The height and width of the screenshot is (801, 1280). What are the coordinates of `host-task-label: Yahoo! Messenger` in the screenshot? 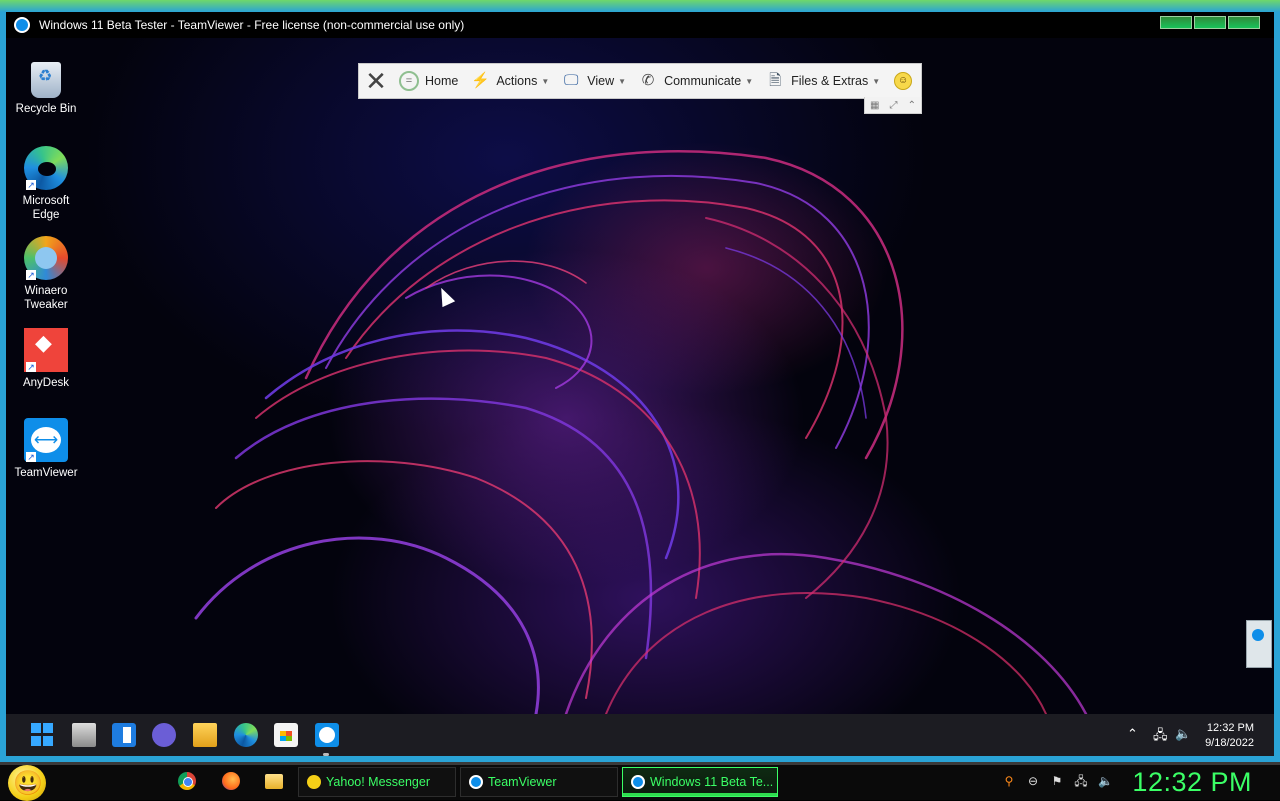 It's located at (378, 782).